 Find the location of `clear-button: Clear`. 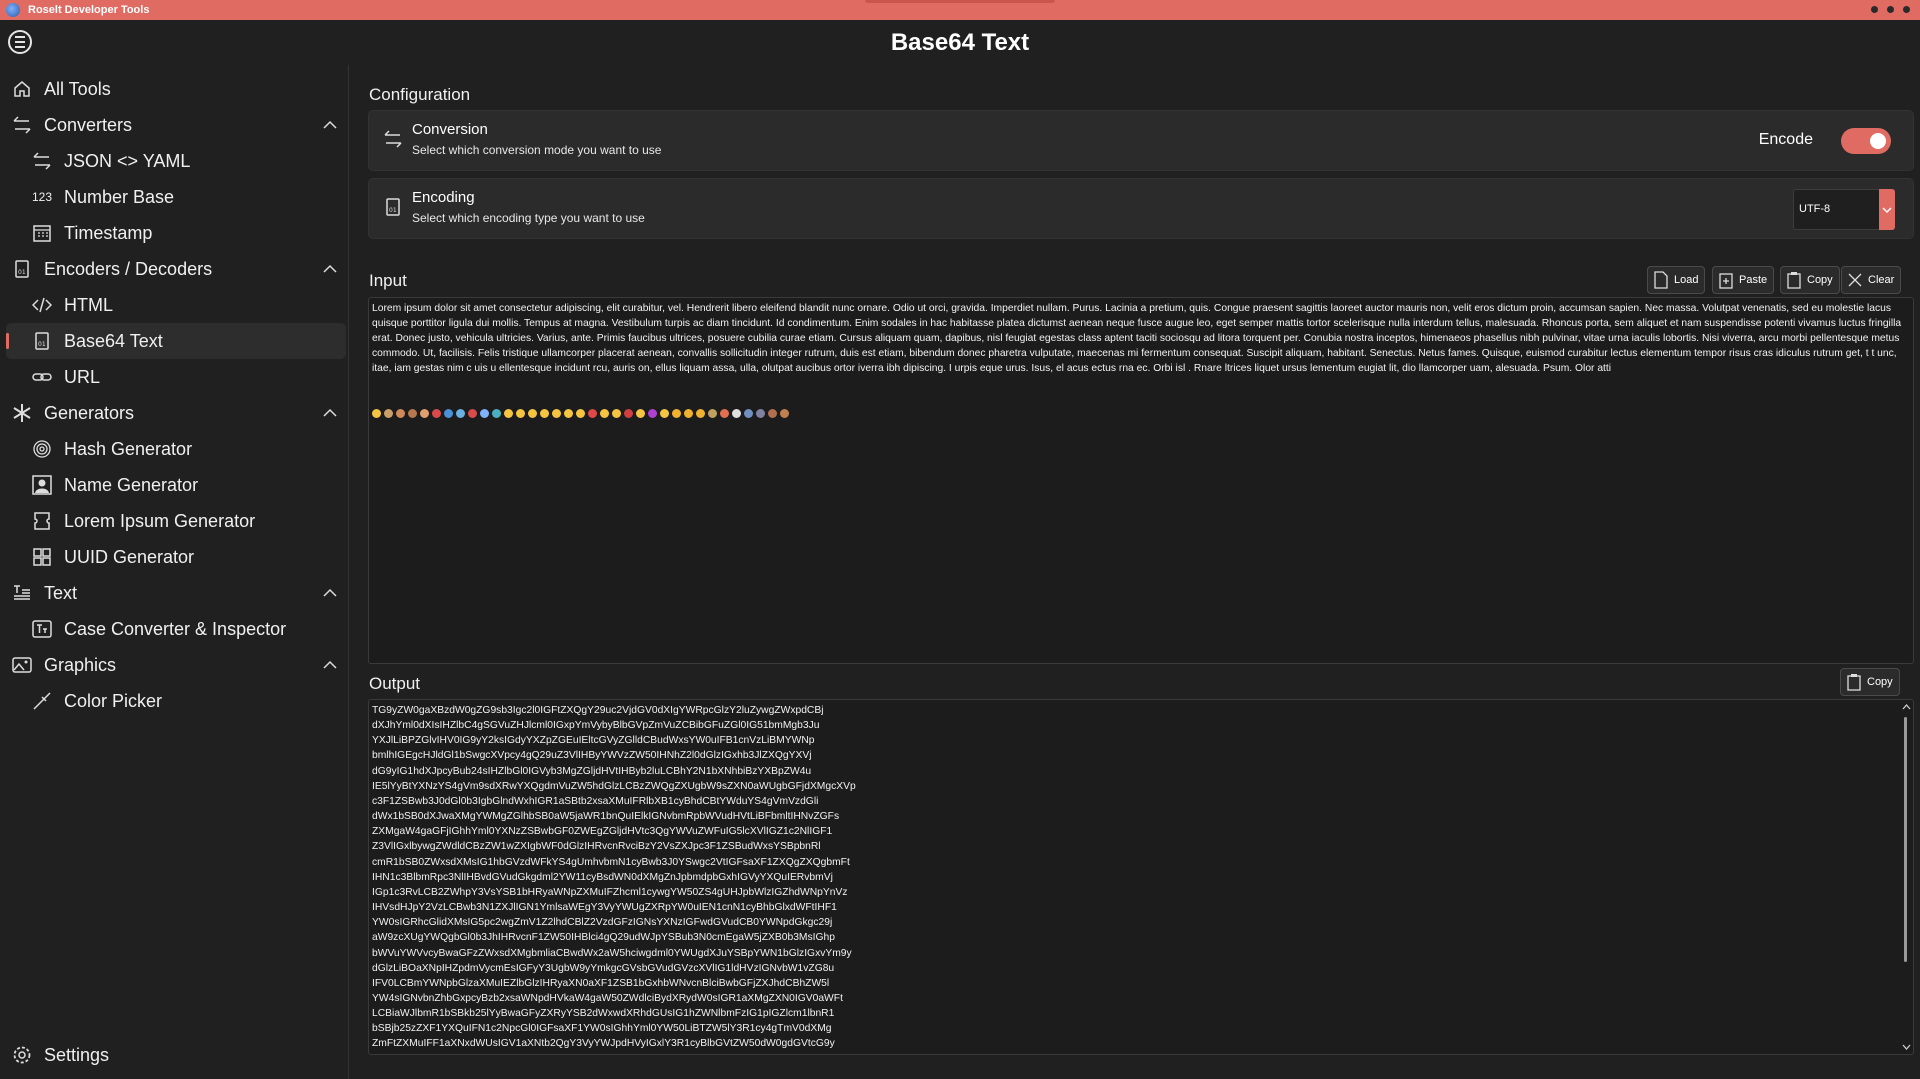

clear-button: Clear is located at coordinates (1871, 280).